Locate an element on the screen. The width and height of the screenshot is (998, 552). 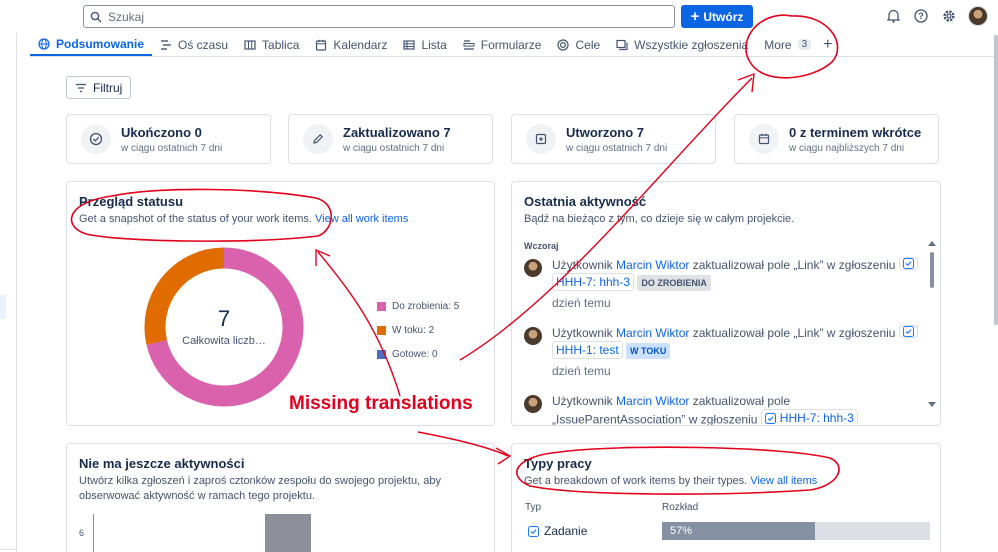
help-icon: ? is located at coordinates (921, 16).